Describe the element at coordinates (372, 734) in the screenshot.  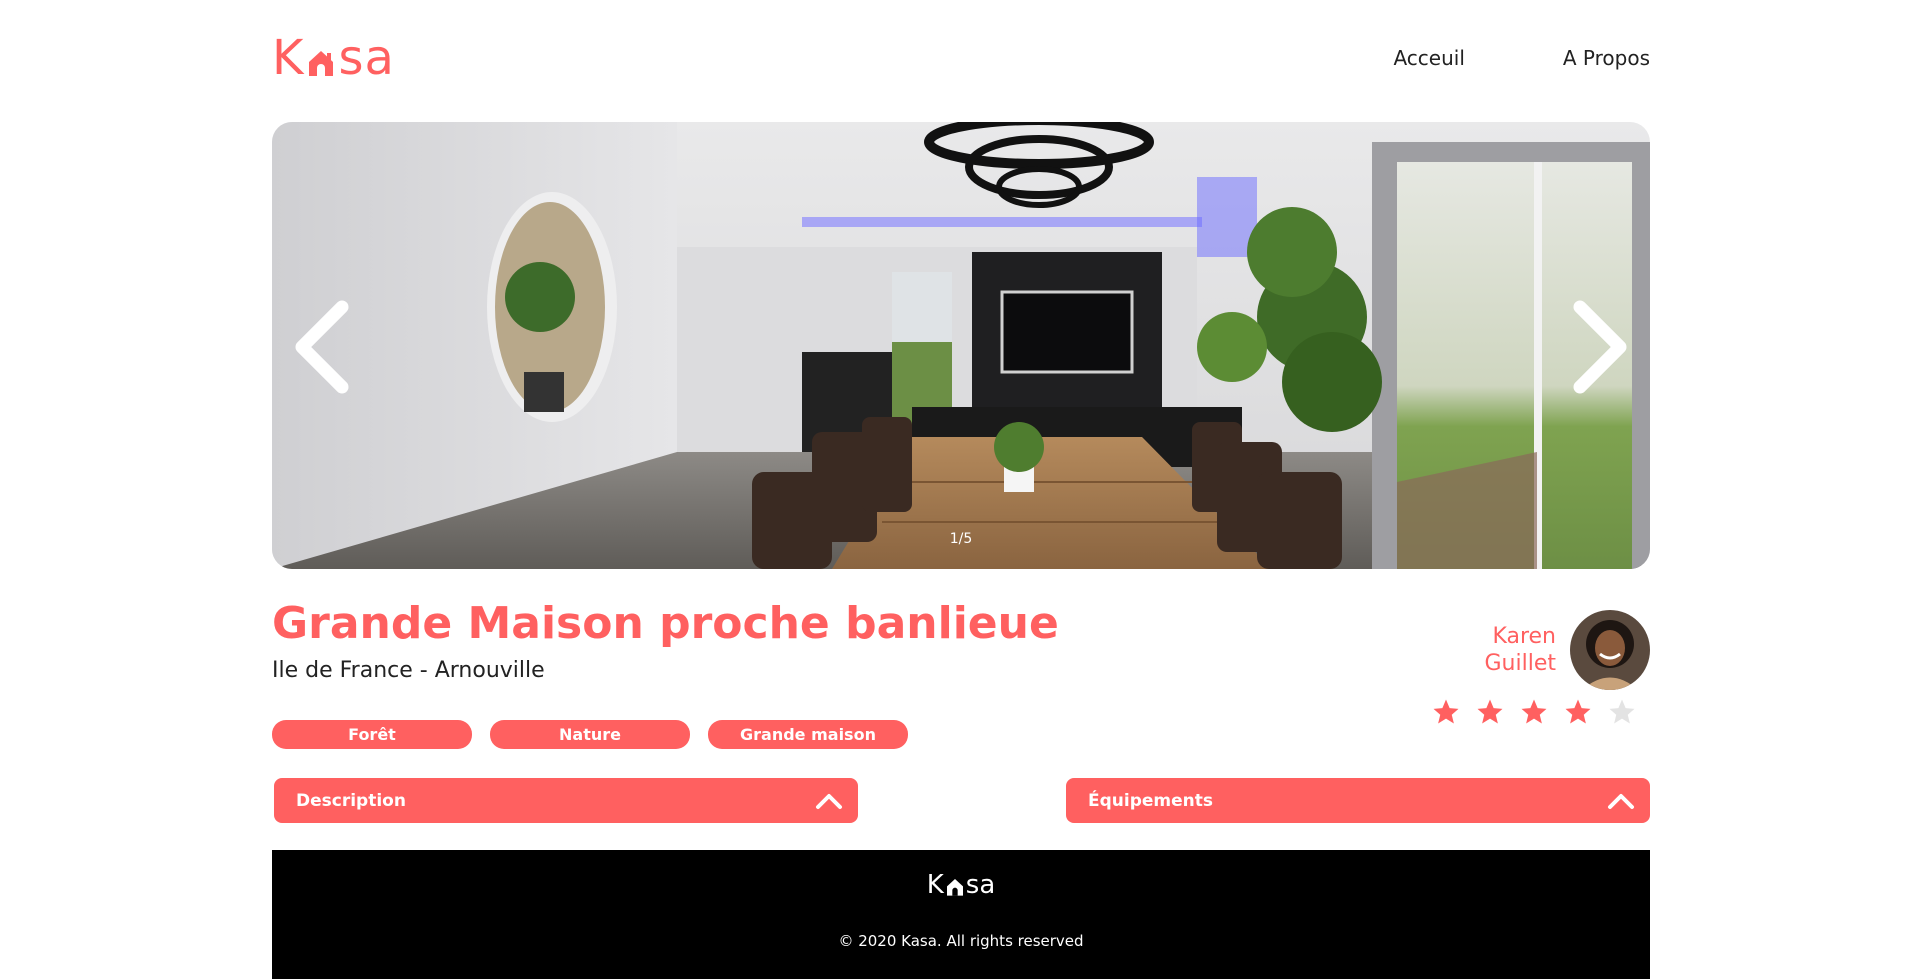
I see `tag-item: Forêt` at that location.